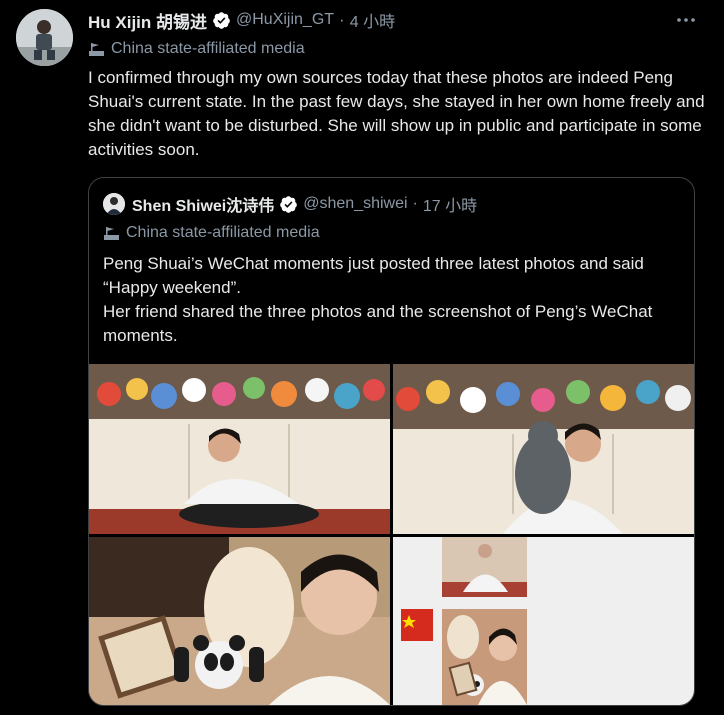 The image size is (724, 715). What do you see at coordinates (355, 204) in the screenshot?
I see `quoted-author-handle: @shen_shiwei` at bounding box center [355, 204].